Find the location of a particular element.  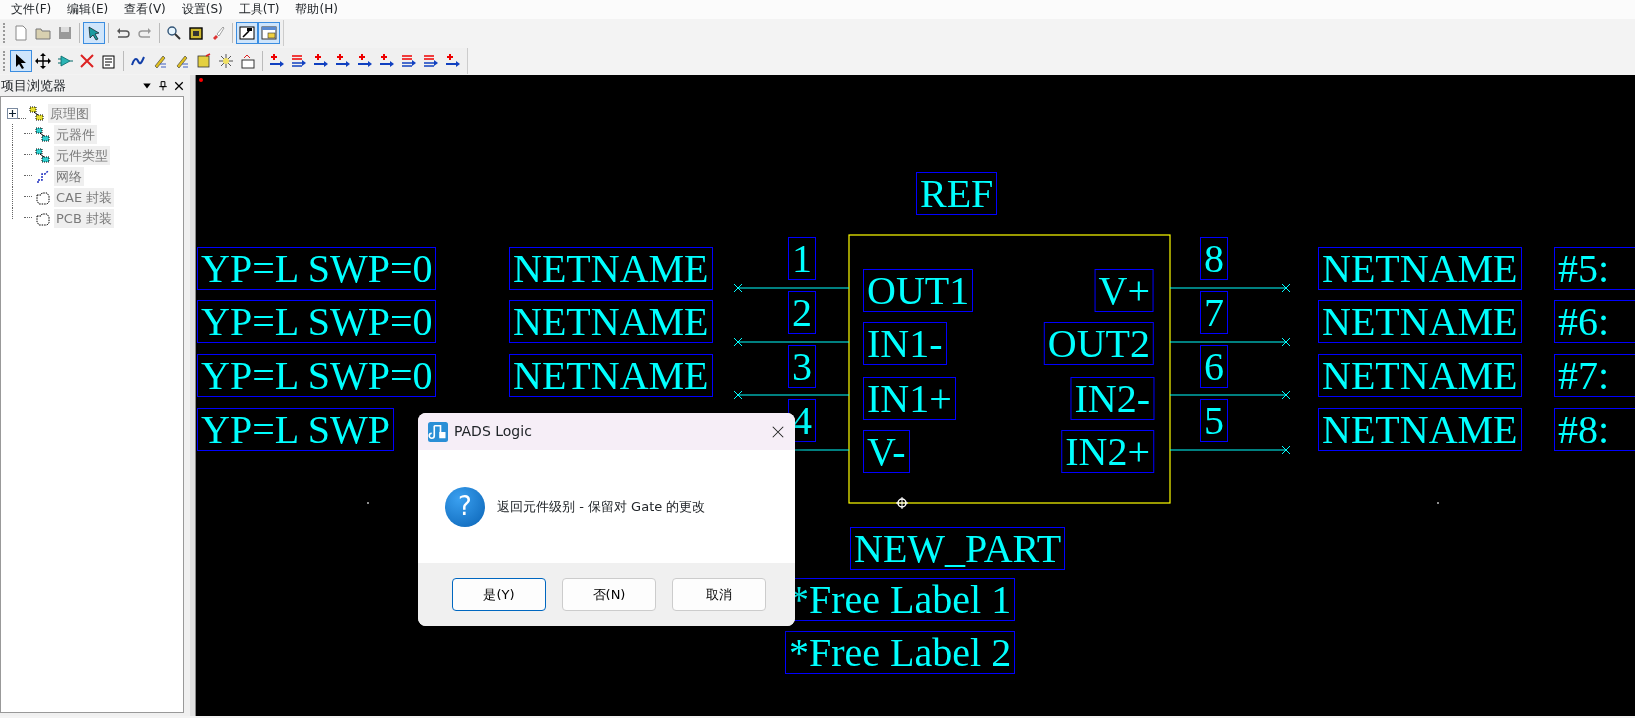

tree-item: 元件类型 is located at coordinates (82, 155).